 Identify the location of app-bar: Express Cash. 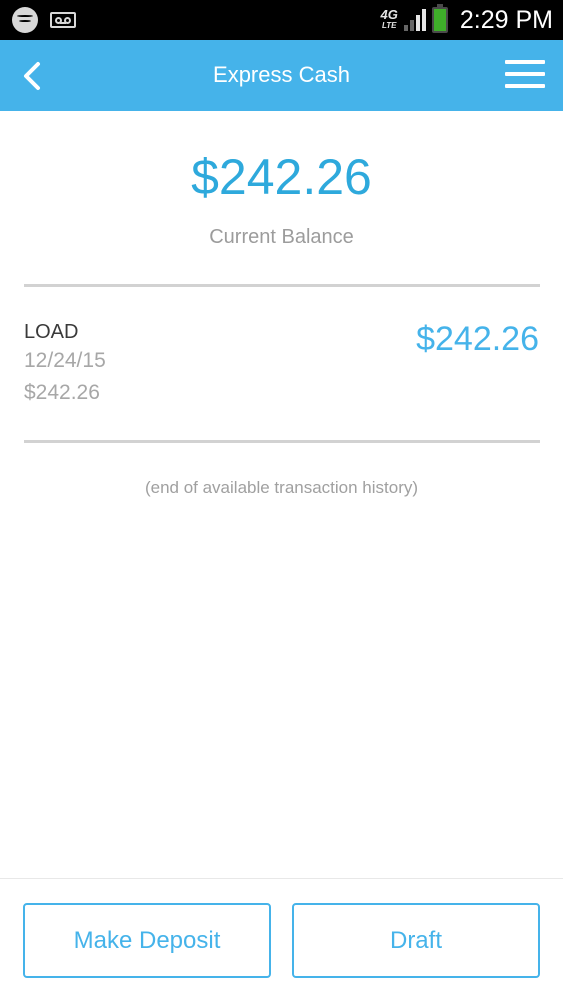
(281, 75).